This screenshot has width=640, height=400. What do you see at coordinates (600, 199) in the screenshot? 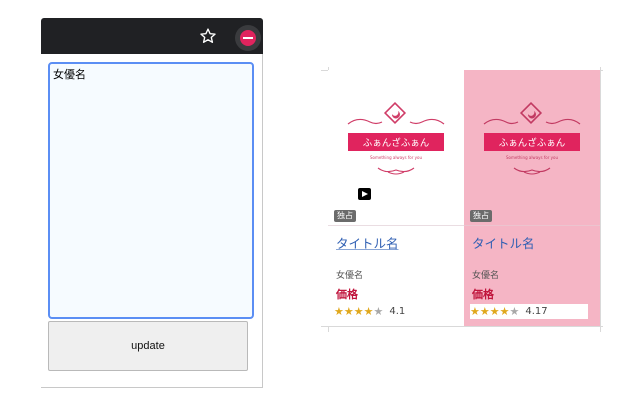
I see `grid-line-right` at bounding box center [600, 199].